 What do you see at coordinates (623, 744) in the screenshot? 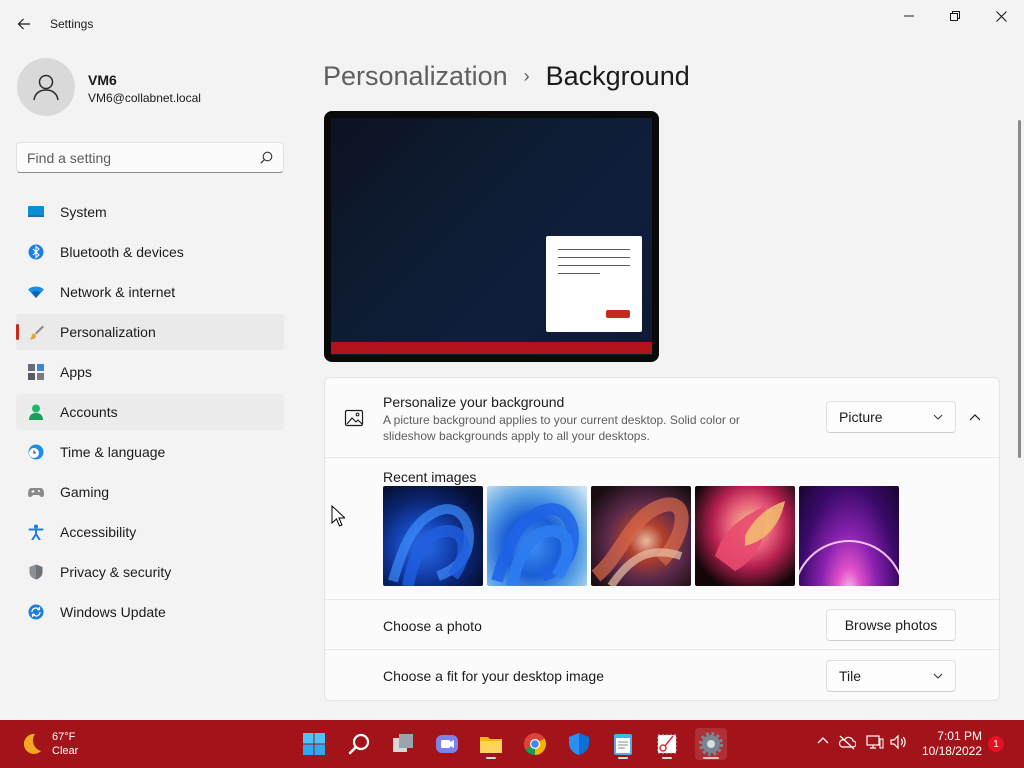
I see `notepad-button` at bounding box center [623, 744].